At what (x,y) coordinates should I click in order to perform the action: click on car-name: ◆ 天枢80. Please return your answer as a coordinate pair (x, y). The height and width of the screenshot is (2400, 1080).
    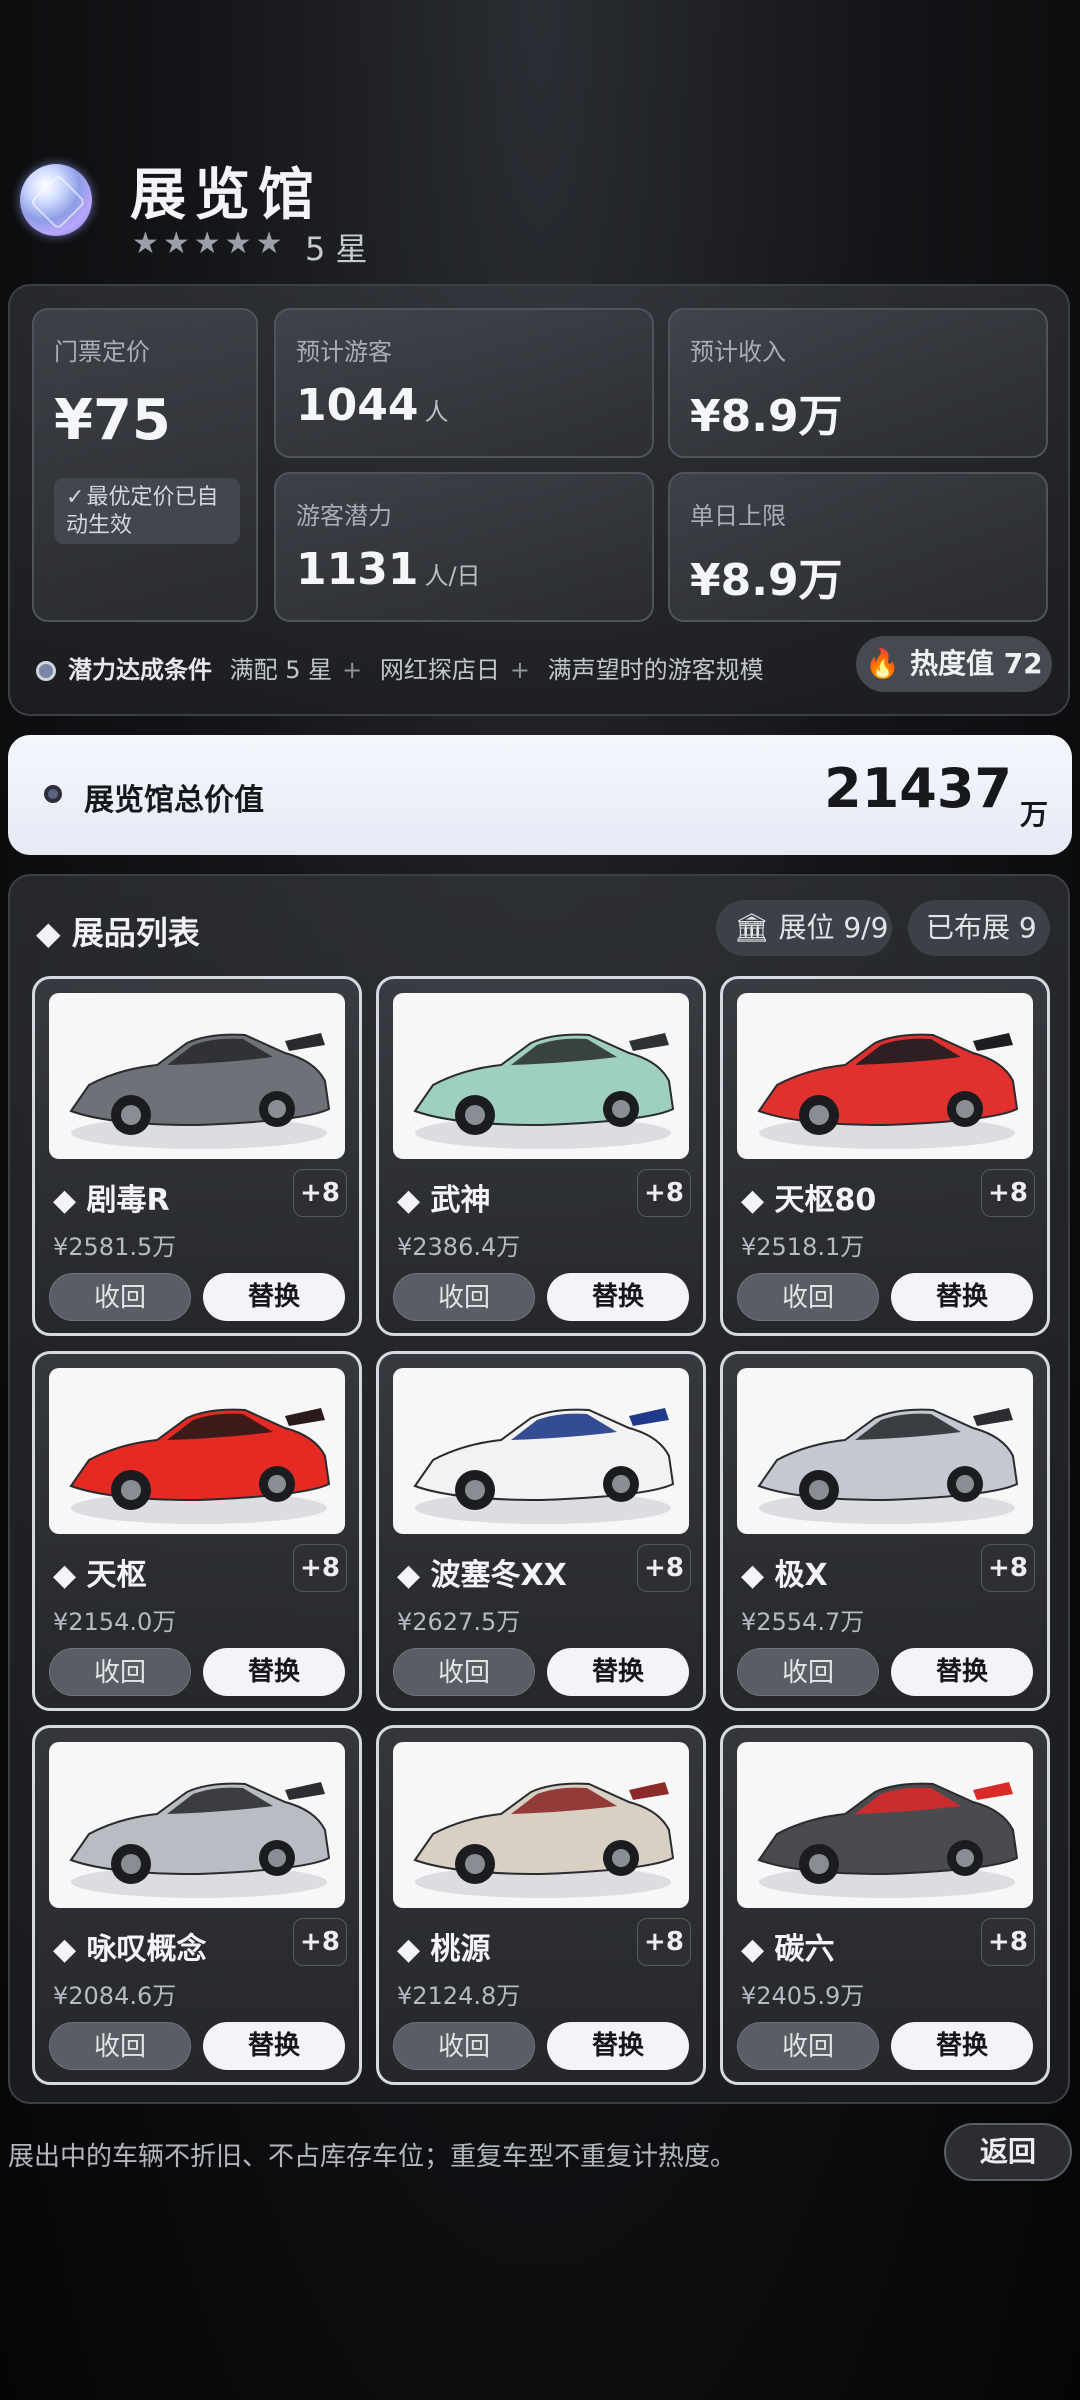
    Looking at the image, I should click on (809, 1200).